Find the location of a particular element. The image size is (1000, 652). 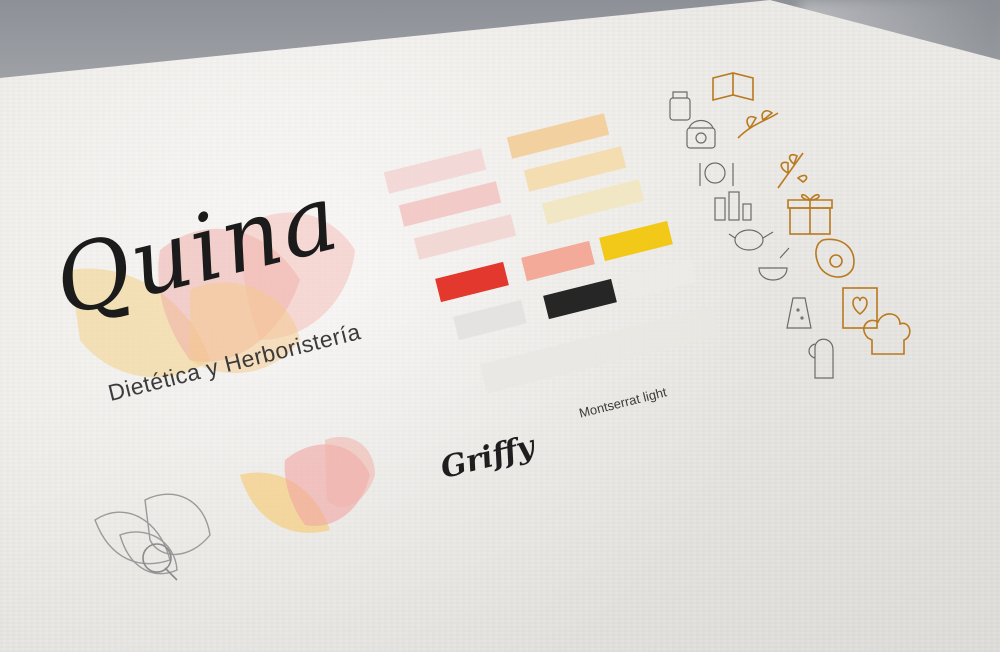

book-icon is located at coordinates (733, 87).